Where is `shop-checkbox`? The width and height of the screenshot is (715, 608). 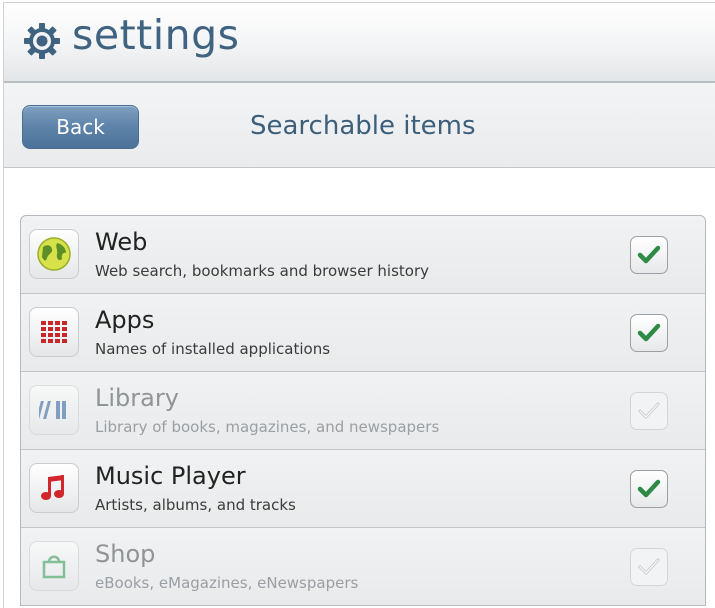 shop-checkbox is located at coordinates (649, 567).